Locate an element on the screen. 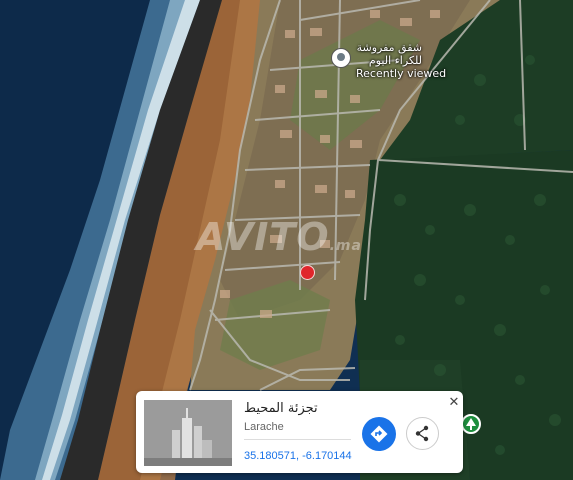 The image size is (573, 480). watermark-logo: AVITO.ma is located at coordinates (279, 237).